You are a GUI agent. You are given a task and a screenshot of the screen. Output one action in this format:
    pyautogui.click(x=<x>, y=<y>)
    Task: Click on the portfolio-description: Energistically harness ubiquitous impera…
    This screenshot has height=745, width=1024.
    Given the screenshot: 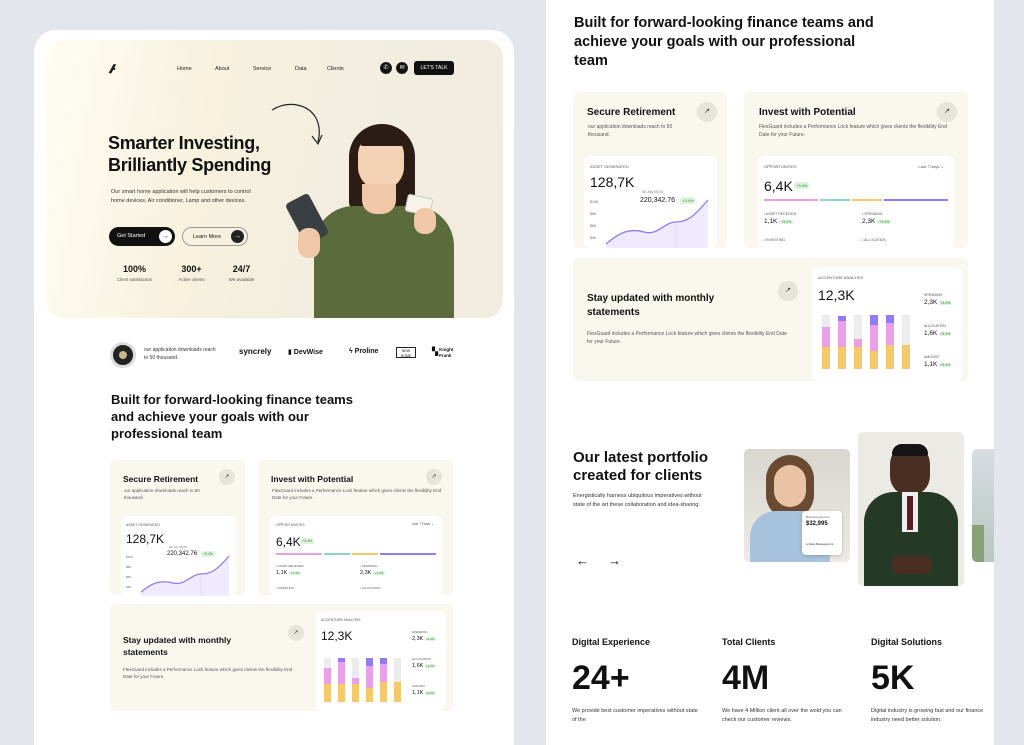 What is the action you would take?
    pyautogui.click(x=637, y=500)
    